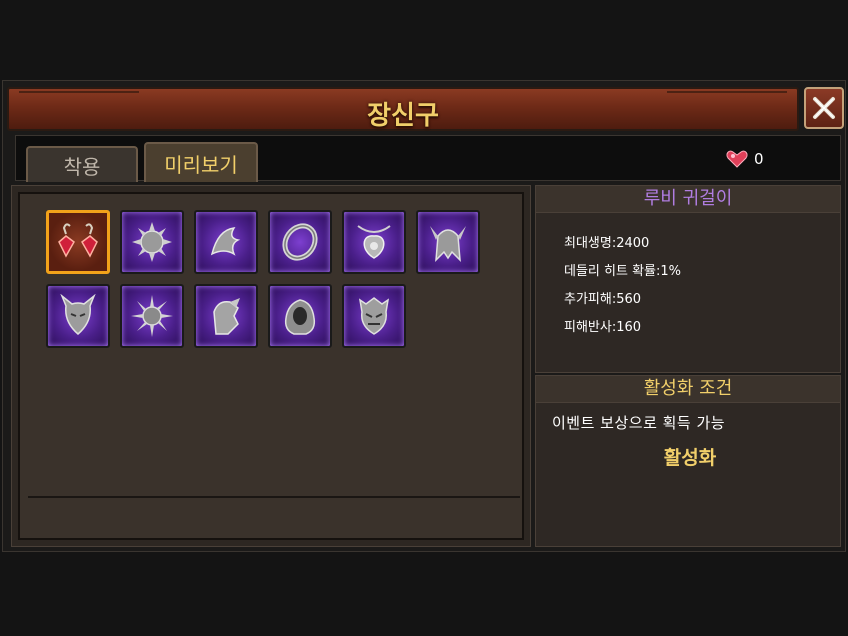  I want to click on winged-helm-icon, so click(448, 244).